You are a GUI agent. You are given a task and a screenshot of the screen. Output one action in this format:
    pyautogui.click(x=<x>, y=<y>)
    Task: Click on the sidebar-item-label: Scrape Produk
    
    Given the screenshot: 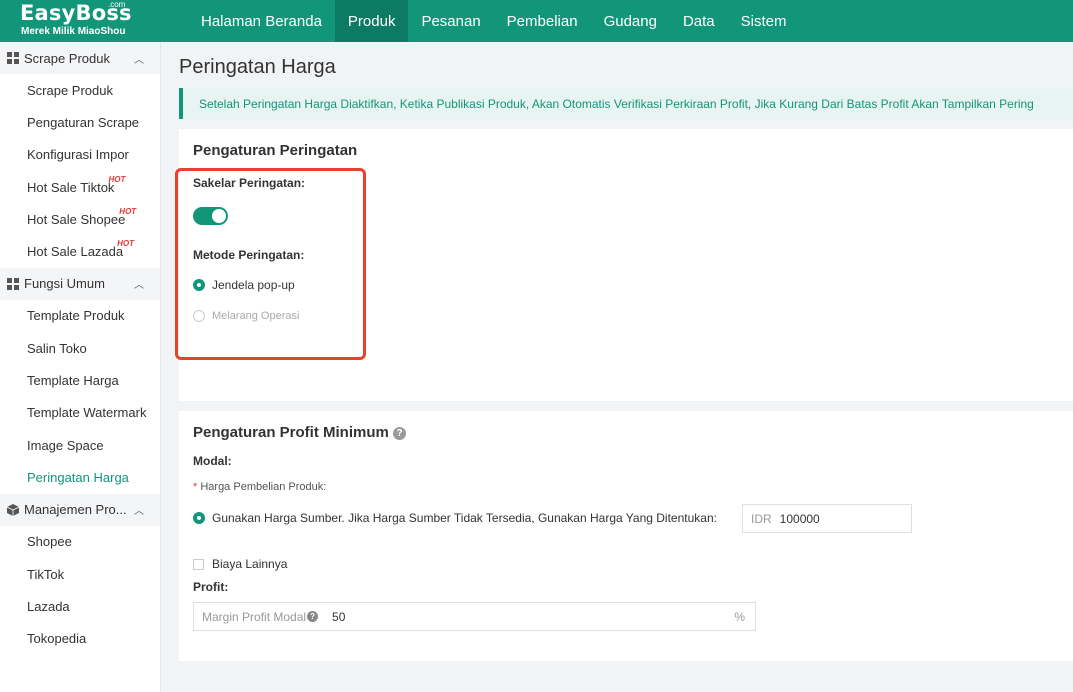 What is the action you would take?
    pyautogui.click(x=70, y=90)
    